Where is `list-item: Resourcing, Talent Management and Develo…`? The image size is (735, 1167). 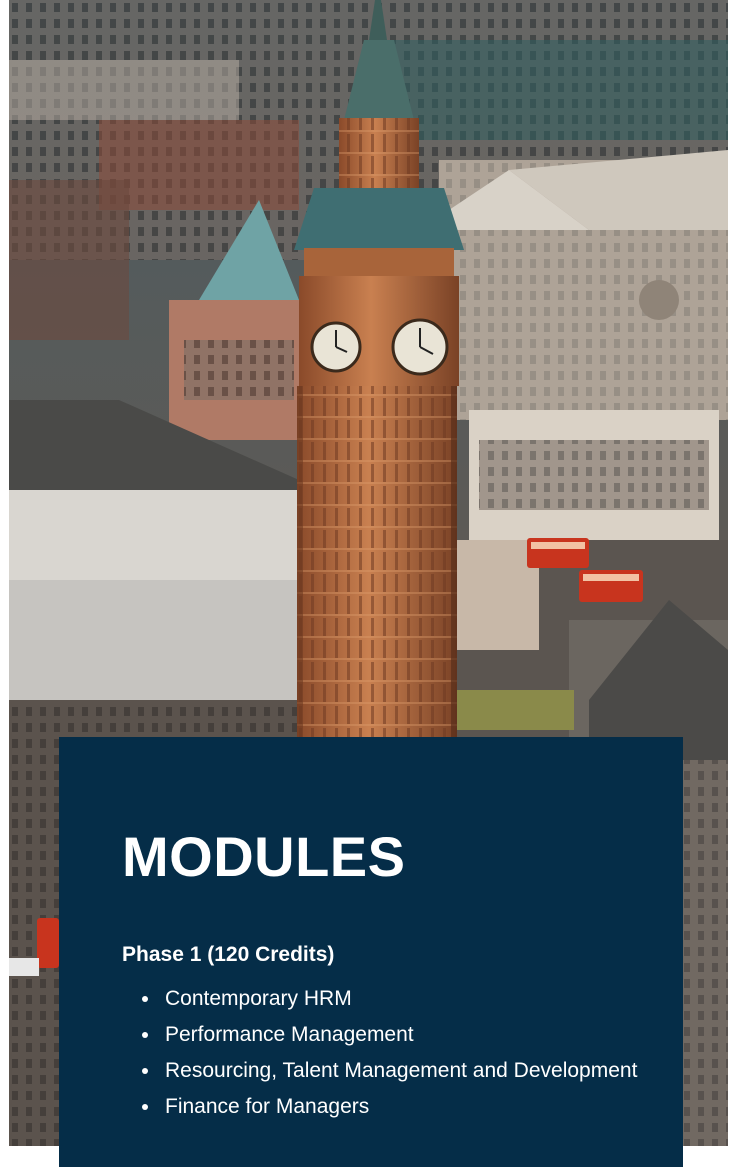 list-item: Resourcing, Talent Management and Develo… is located at coordinates (382, 1071).